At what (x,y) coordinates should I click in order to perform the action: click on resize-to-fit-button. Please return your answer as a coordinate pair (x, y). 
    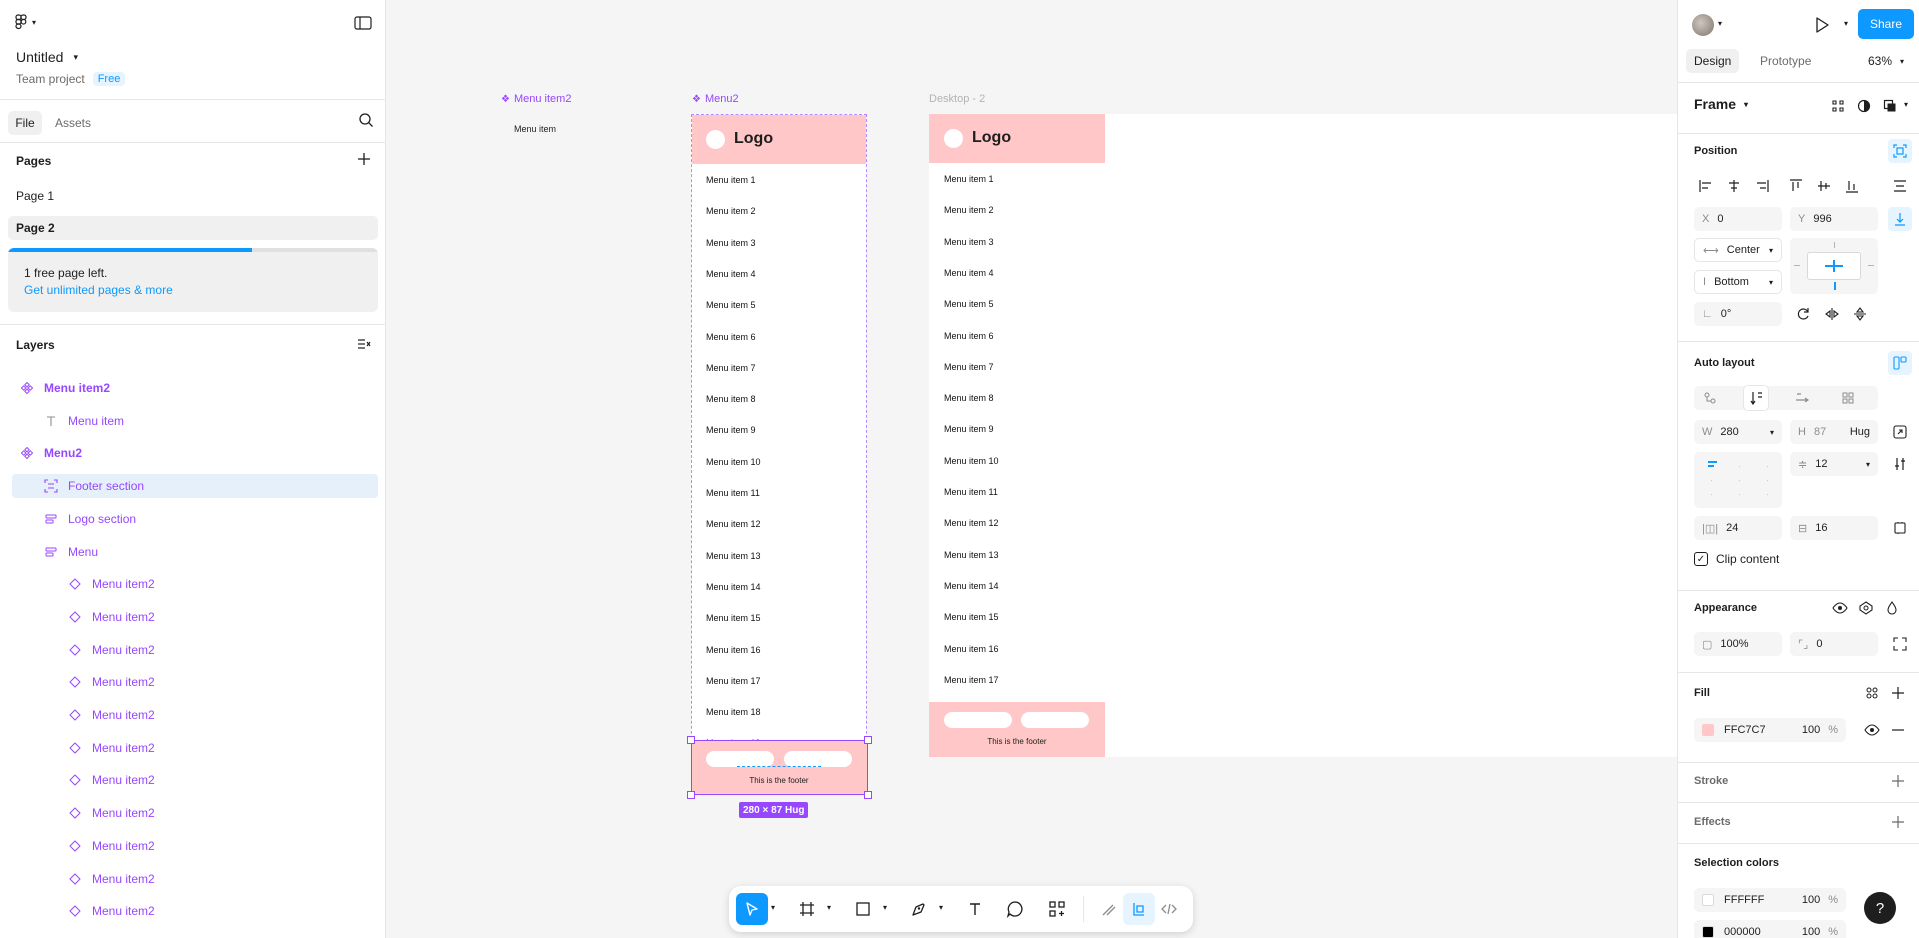
    Looking at the image, I should click on (1900, 432).